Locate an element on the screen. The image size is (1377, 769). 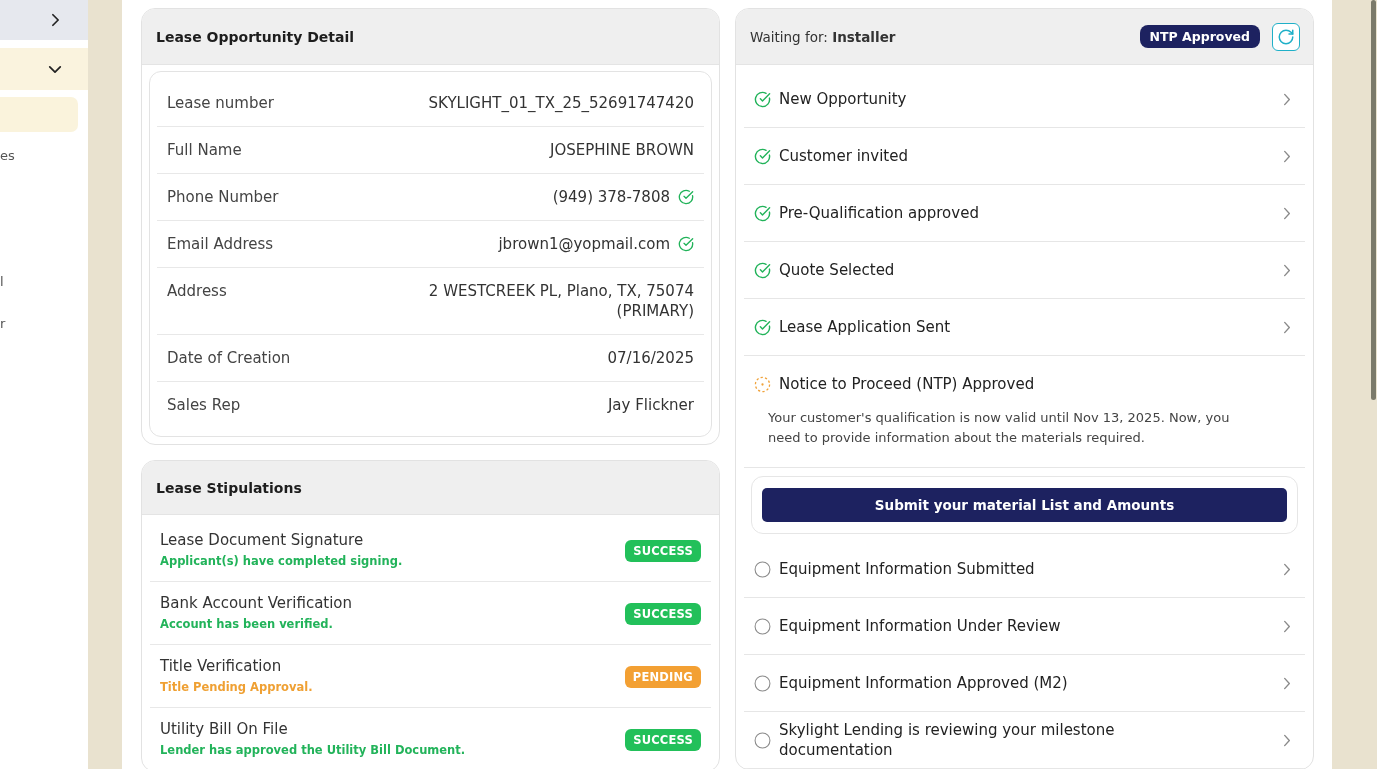
step-description: Your customer's qualification is now valid until Nov 13, 2025. Now, you need to provide information about the materials required. is located at coordinates (999, 428).